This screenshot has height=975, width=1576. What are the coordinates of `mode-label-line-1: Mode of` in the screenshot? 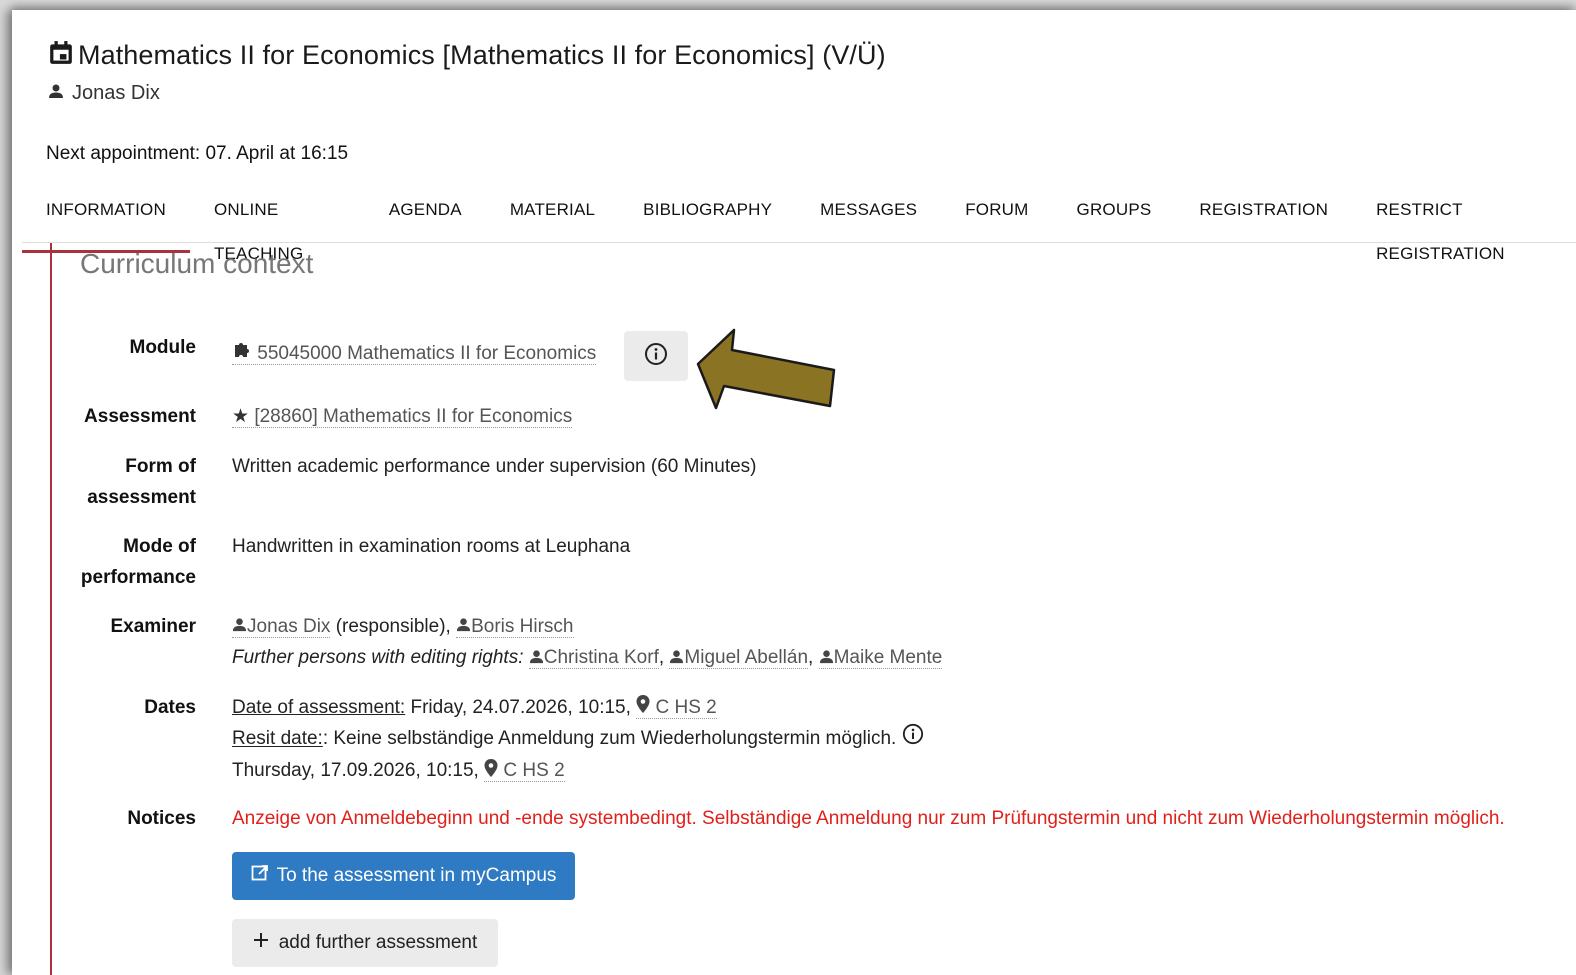 It's located at (159, 546).